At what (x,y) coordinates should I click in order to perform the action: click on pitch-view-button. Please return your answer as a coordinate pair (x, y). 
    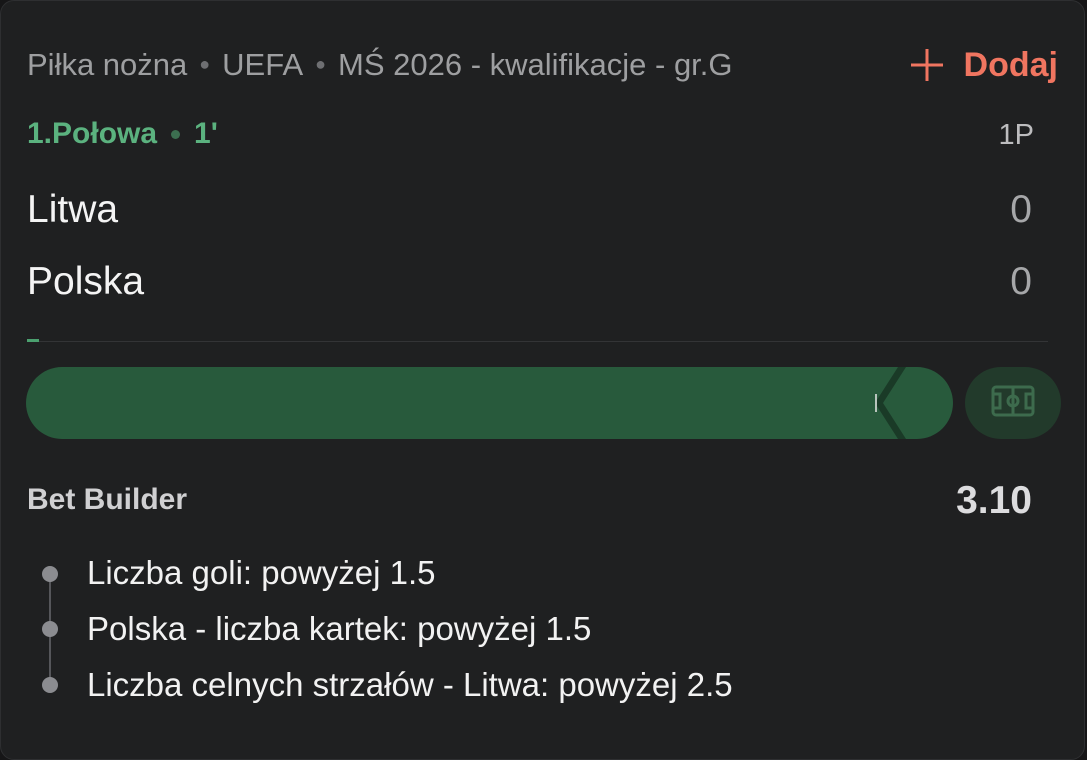
    Looking at the image, I should click on (1013, 403).